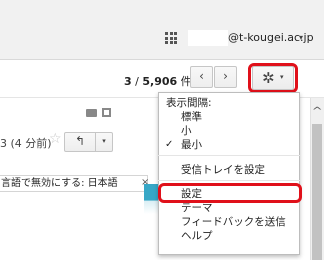 The height and width of the screenshot is (260, 324). I want to click on translate-bar: 言語で無効にする: 日本語, so click(74, 183).